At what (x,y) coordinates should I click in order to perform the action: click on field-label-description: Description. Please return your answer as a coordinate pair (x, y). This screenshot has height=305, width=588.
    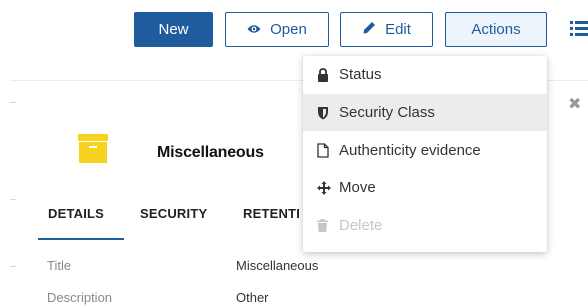
    Looking at the image, I should click on (80, 297).